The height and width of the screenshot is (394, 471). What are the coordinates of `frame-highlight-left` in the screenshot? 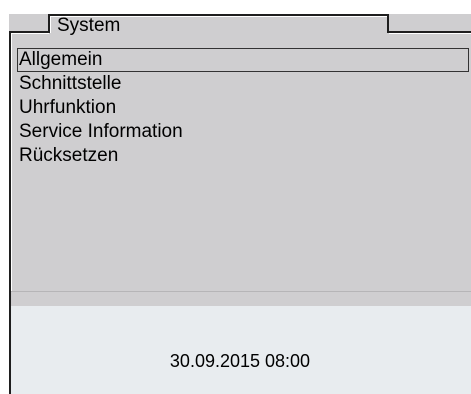 It's located at (11, 162).